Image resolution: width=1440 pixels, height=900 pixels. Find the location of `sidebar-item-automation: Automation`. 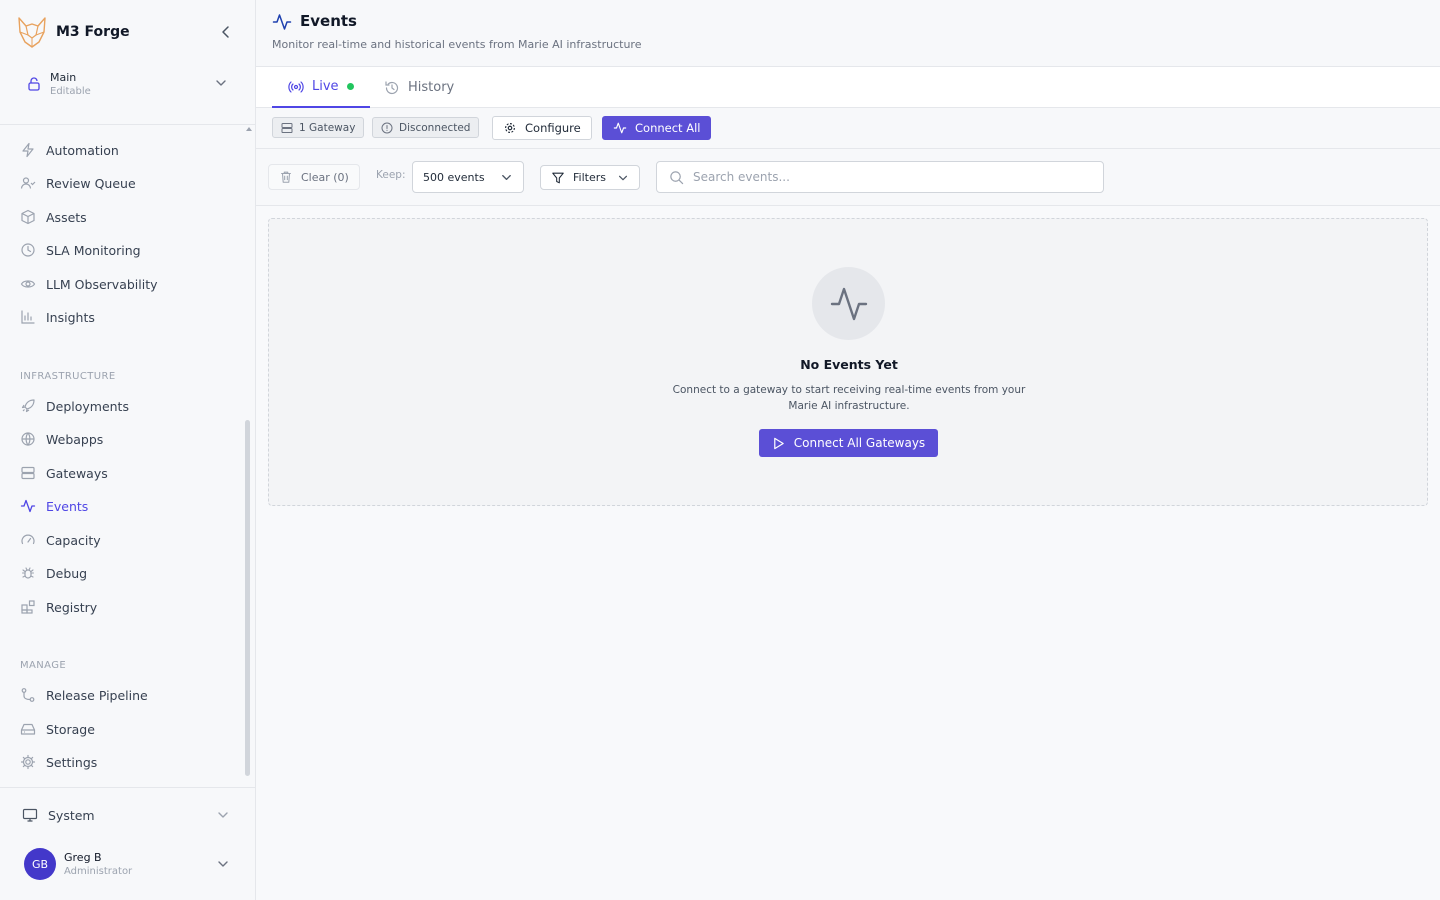

sidebar-item-automation: Automation is located at coordinates (127, 150).